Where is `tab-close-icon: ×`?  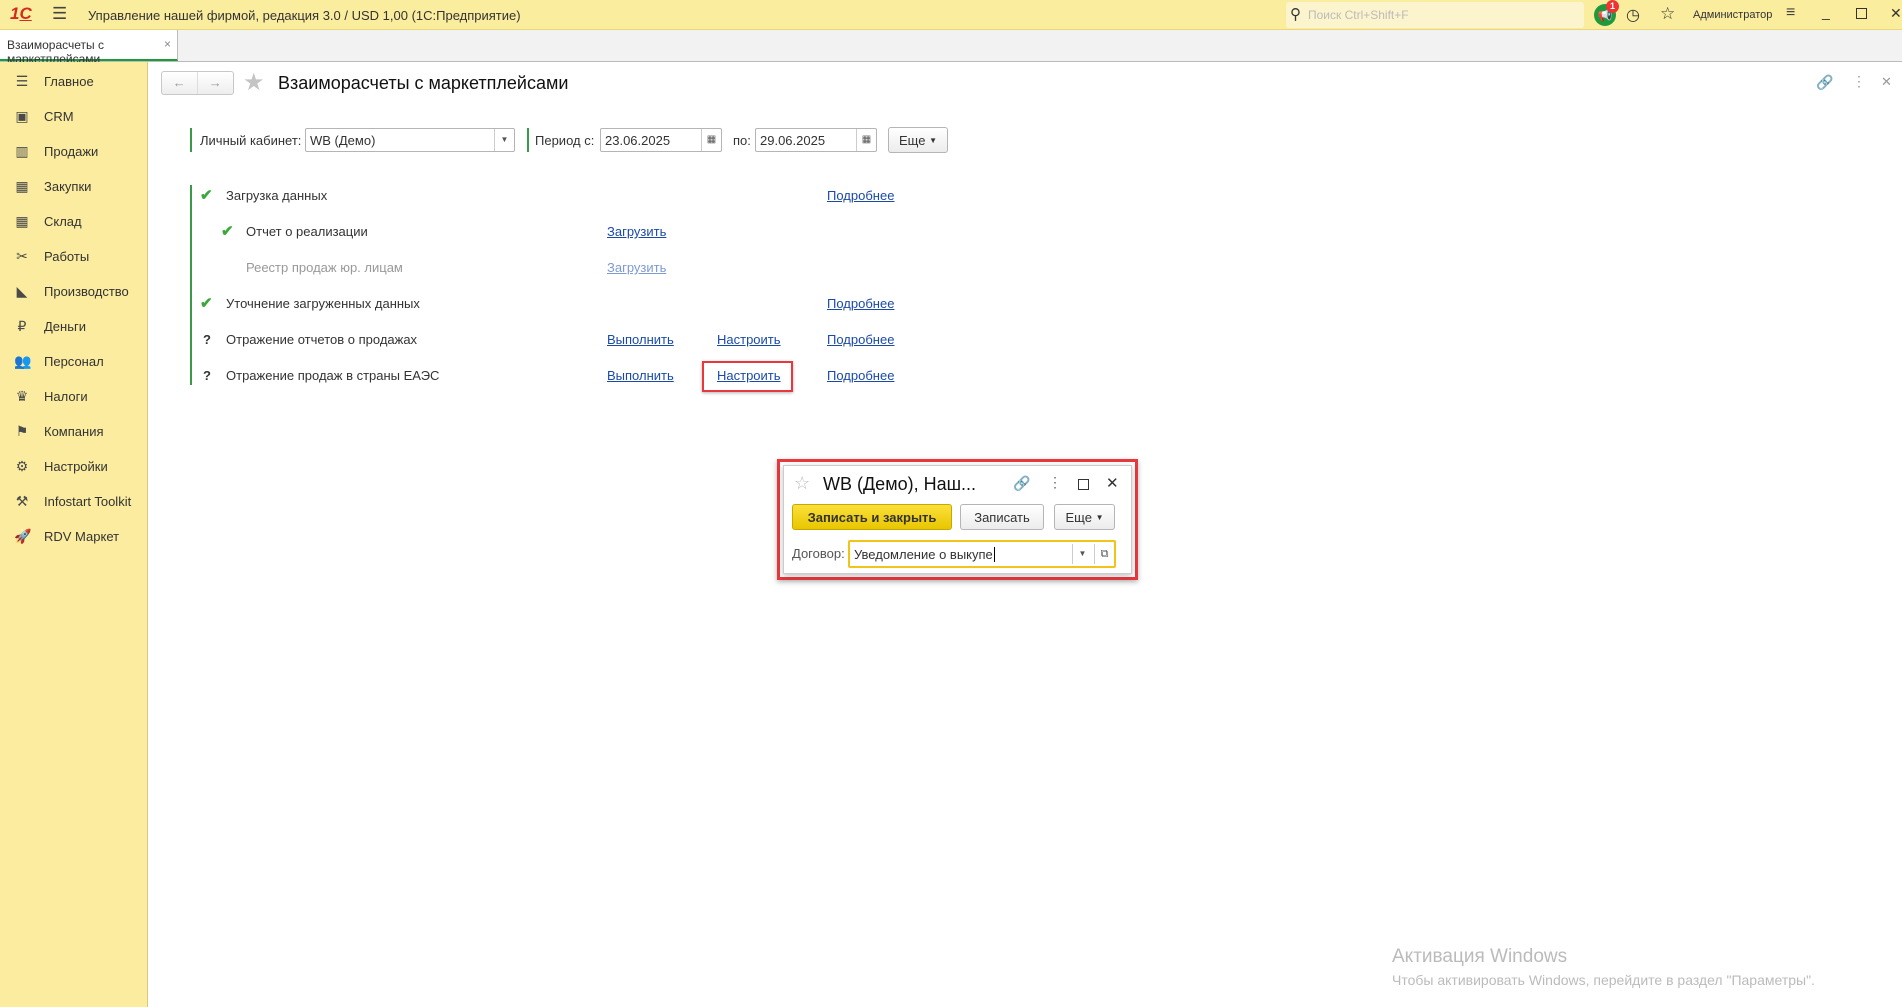
tab-close-icon: × is located at coordinates (167, 44).